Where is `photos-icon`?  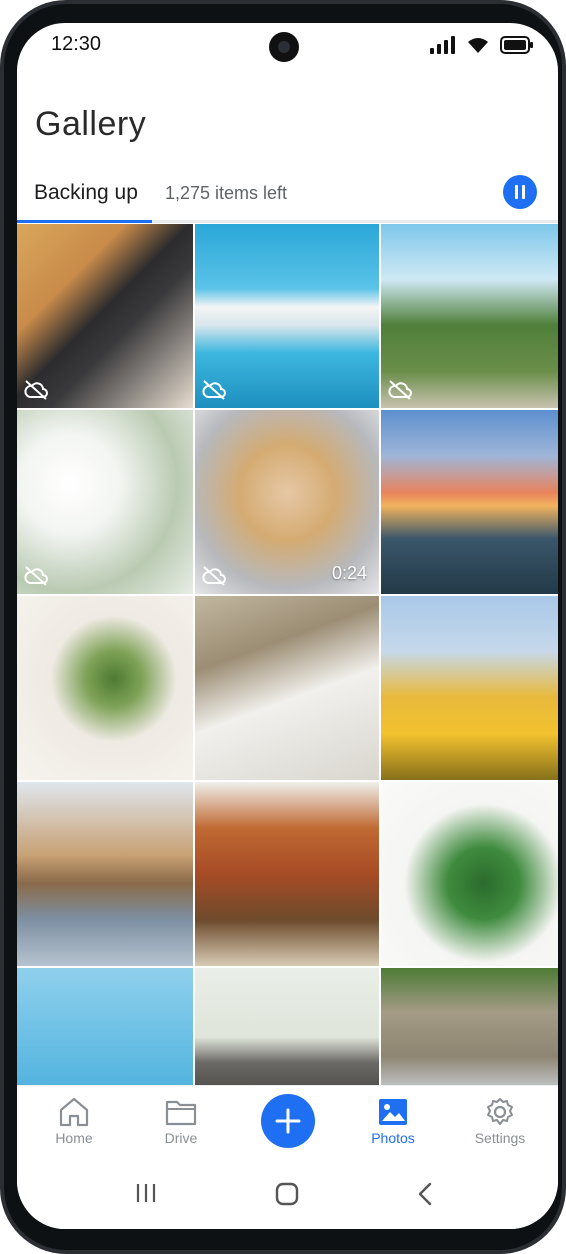
photos-icon is located at coordinates (393, 1112).